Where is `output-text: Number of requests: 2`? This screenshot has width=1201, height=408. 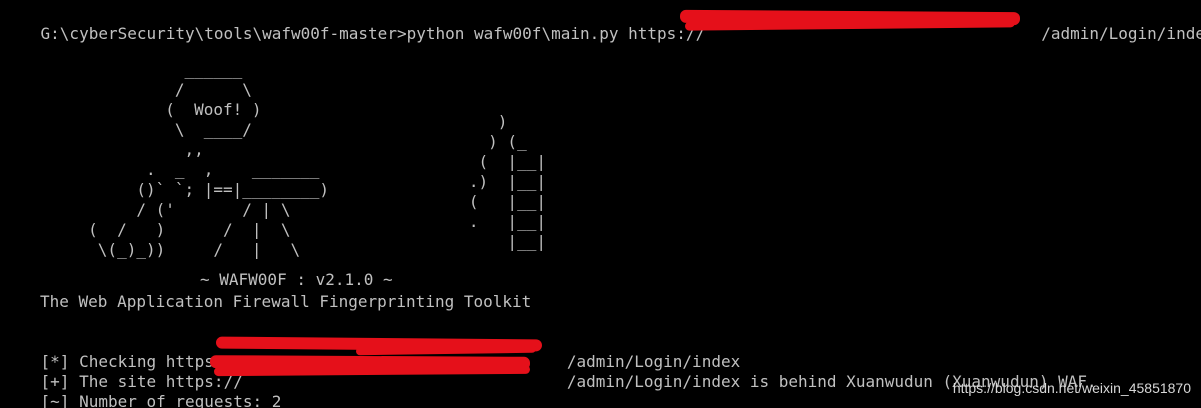 output-text: Number of requests: 2 is located at coordinates (175, 400).